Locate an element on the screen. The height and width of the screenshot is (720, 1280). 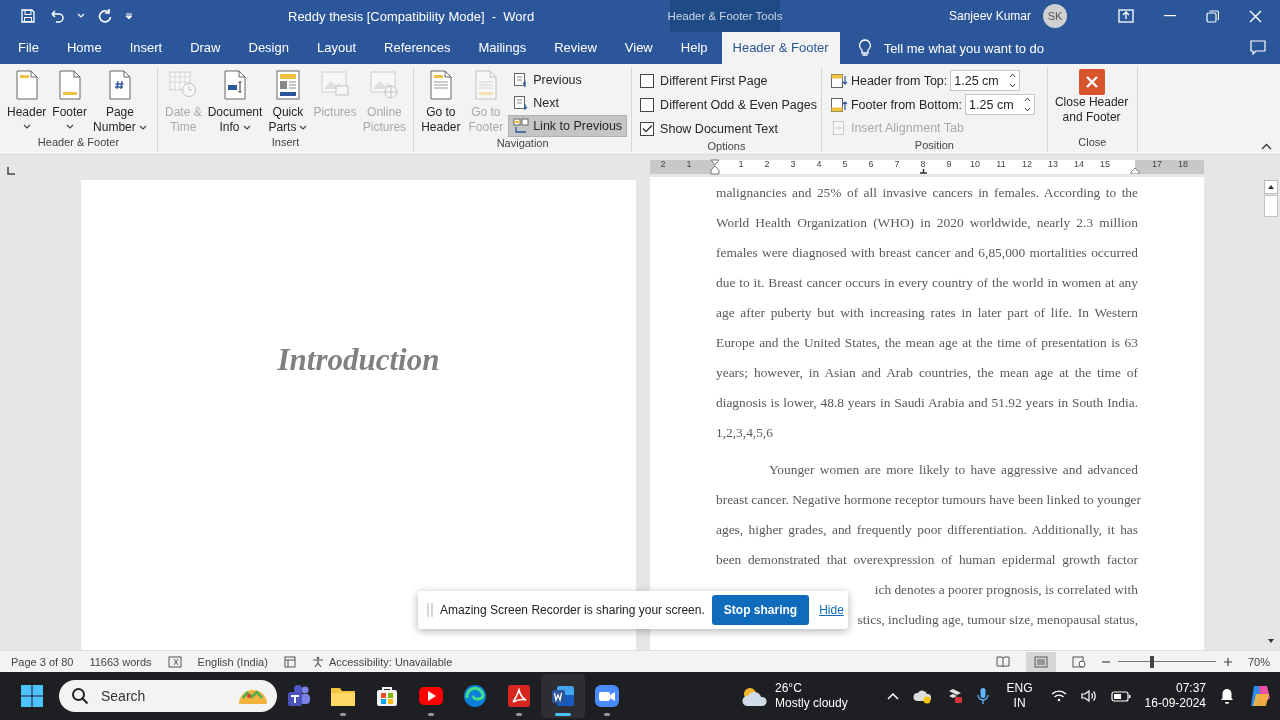
ribbon-tab: View is located at coordinates (638, 48).